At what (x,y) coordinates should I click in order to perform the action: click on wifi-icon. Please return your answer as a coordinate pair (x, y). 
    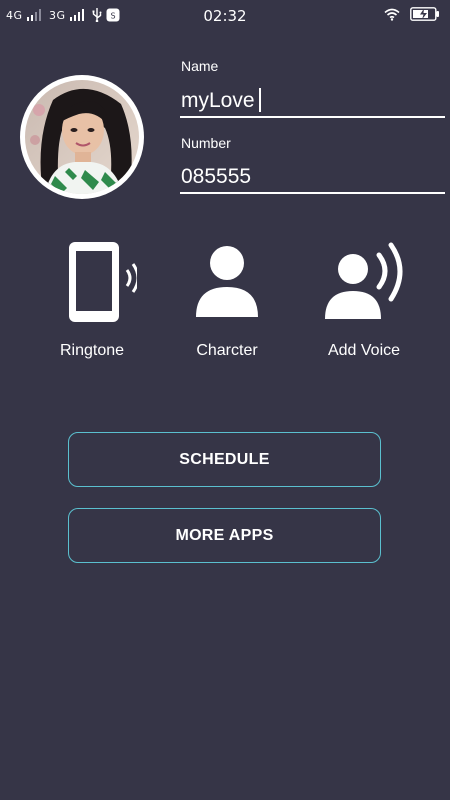
    Looking at the image, I should click on (392, 14).